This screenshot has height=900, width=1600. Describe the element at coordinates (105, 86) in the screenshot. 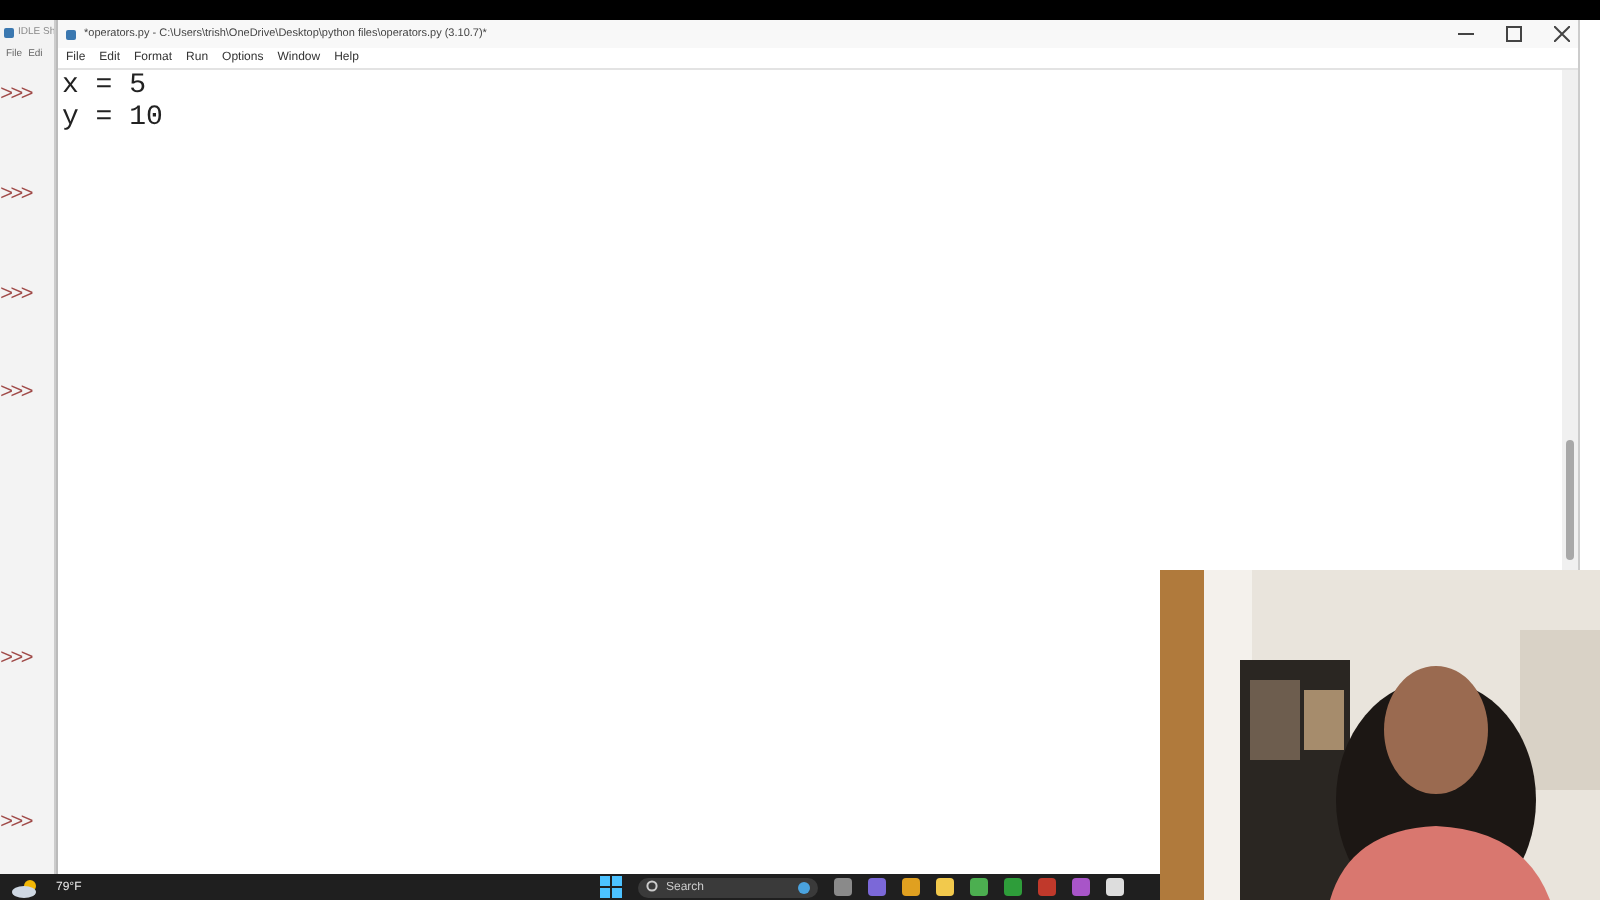

I see `code-line: x = 5` at that location.